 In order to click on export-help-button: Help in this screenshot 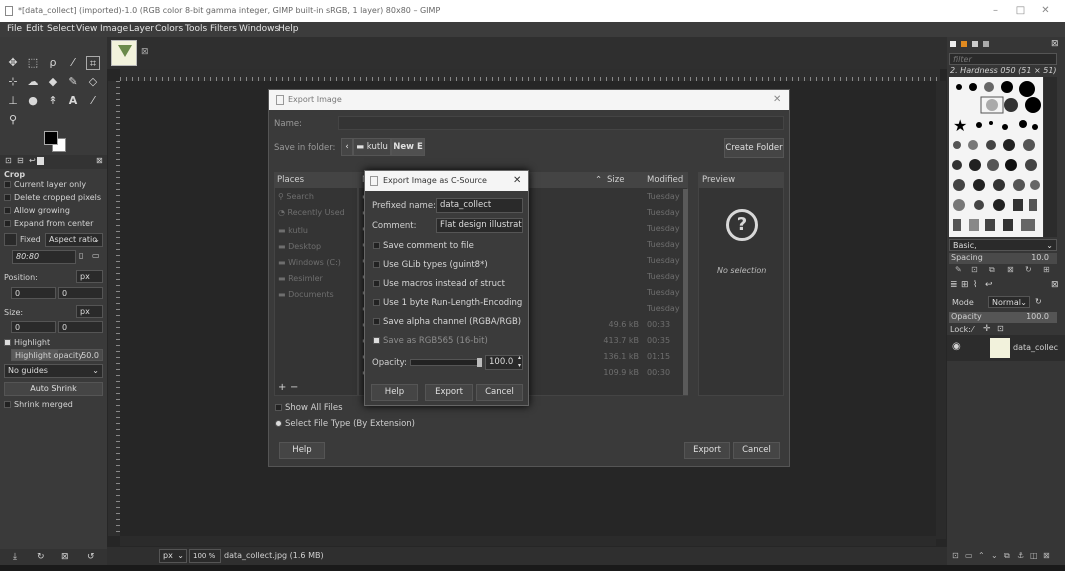, I will do `click(302, 450)`.